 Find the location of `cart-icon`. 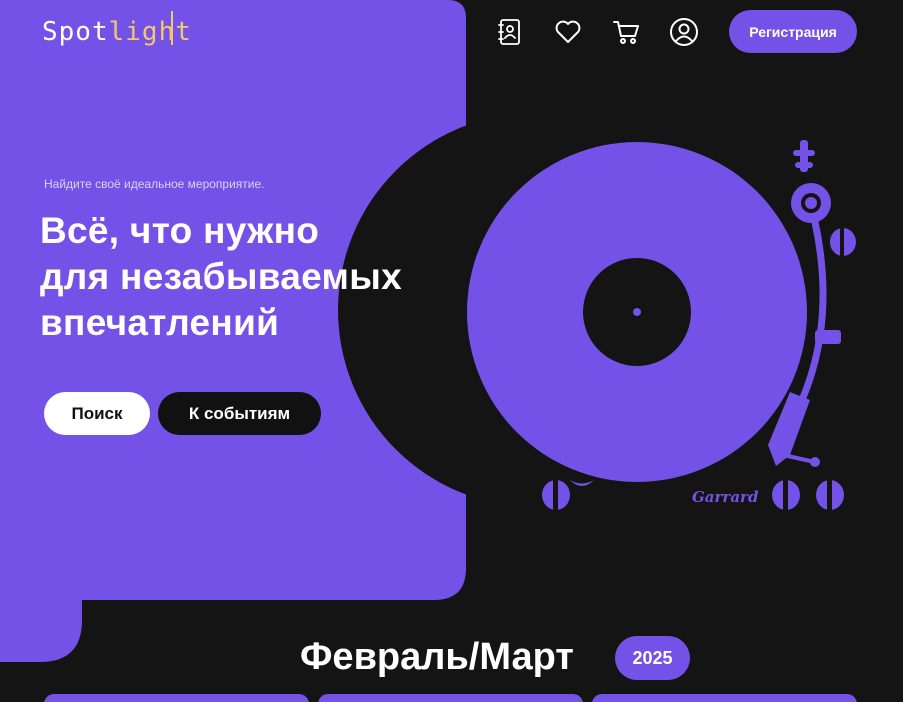

cart-icon is located at coordinates (626, 32).